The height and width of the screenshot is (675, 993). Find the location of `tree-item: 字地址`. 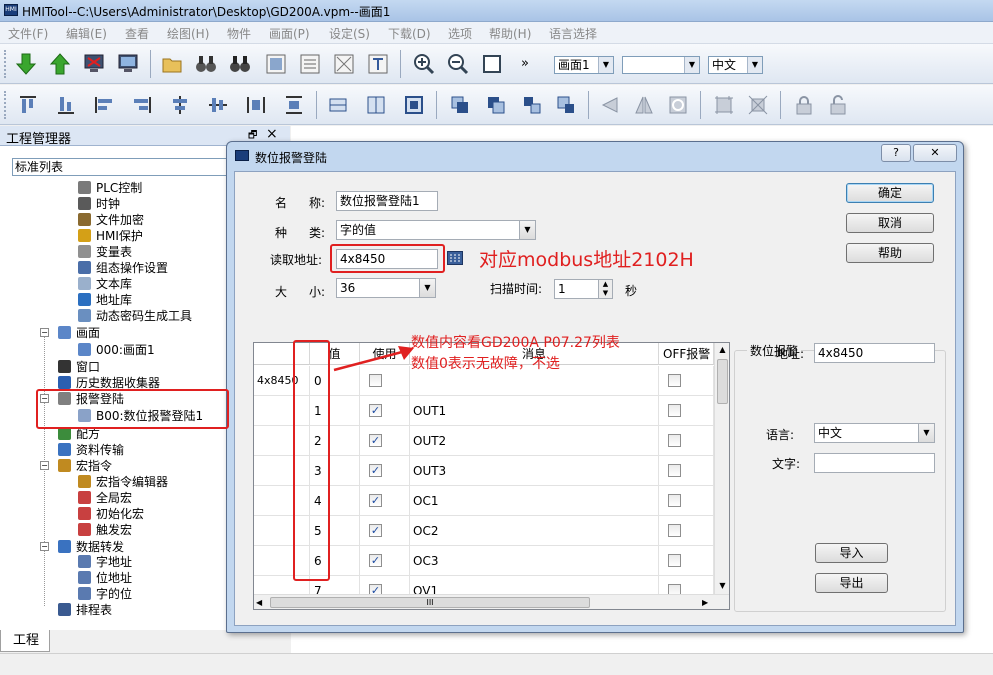

tree-item: 字地址 is located at coordinates (105, 562).